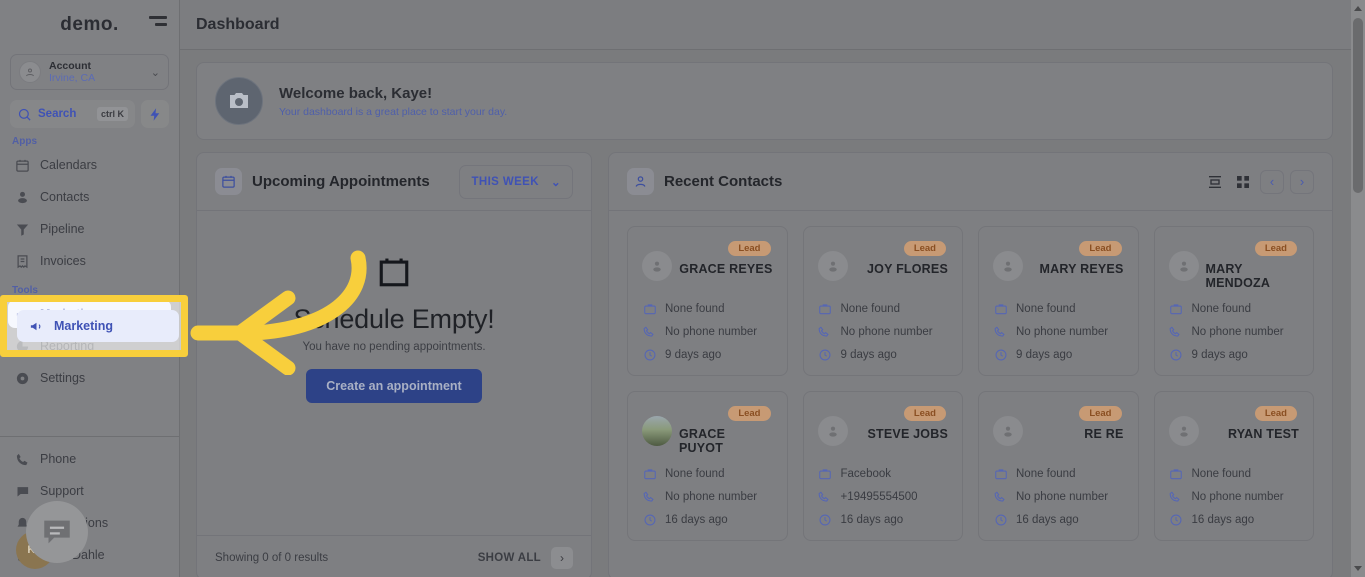 This screenshot has height=577, width=1365. Describe the element at coordinates (1215, 182) in the screenshot. I see `list-view-icon` at that location.